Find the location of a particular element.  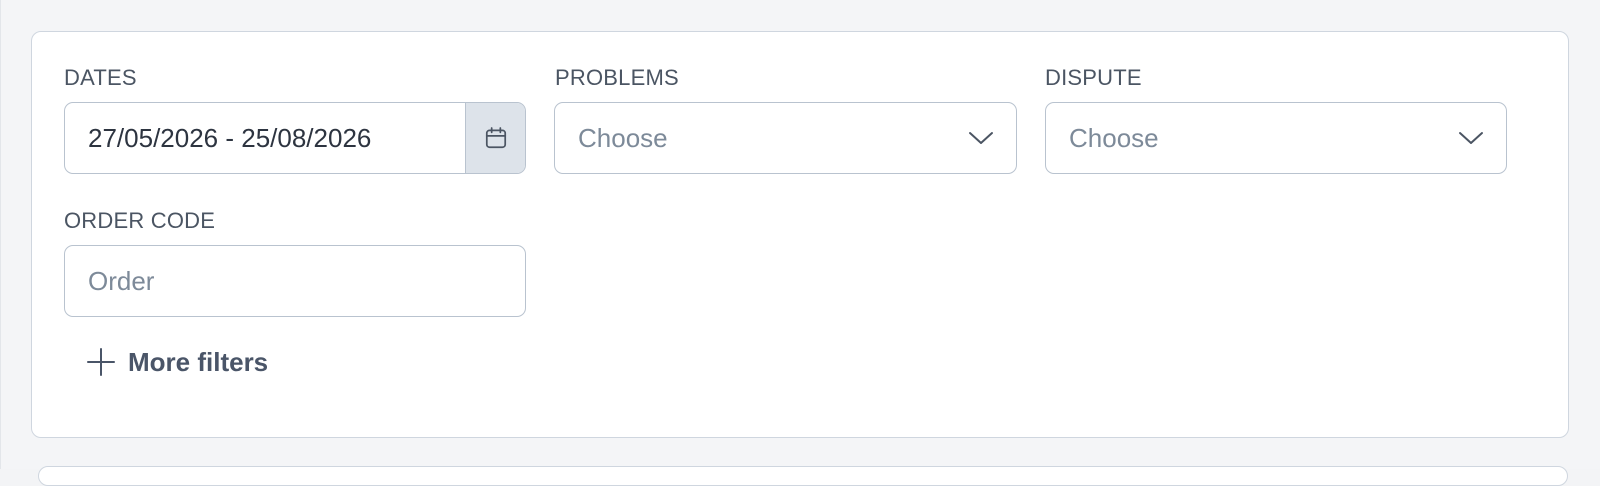

problems-label: PROBLEMS is located at coordinates (617, 77).